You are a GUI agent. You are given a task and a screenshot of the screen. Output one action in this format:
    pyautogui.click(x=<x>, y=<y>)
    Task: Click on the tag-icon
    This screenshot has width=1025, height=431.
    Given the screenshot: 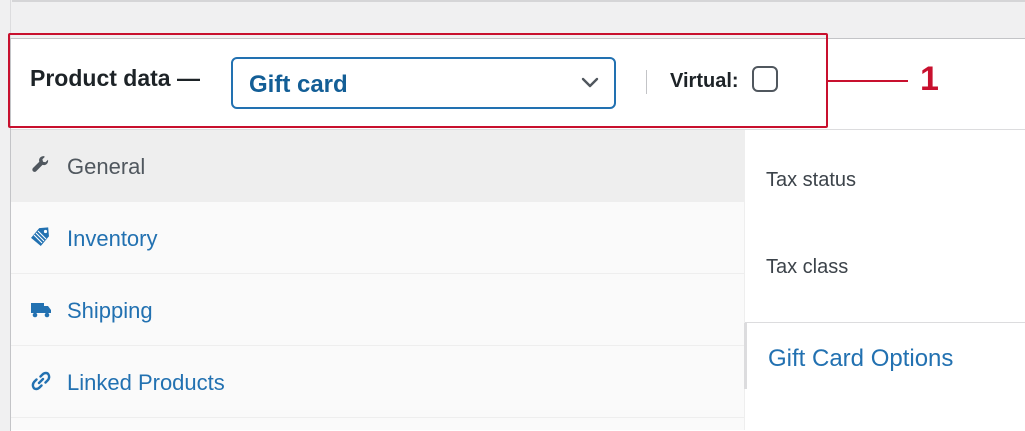 What is the action you would take?
    pyautogui.click(x=40, y=237)
    